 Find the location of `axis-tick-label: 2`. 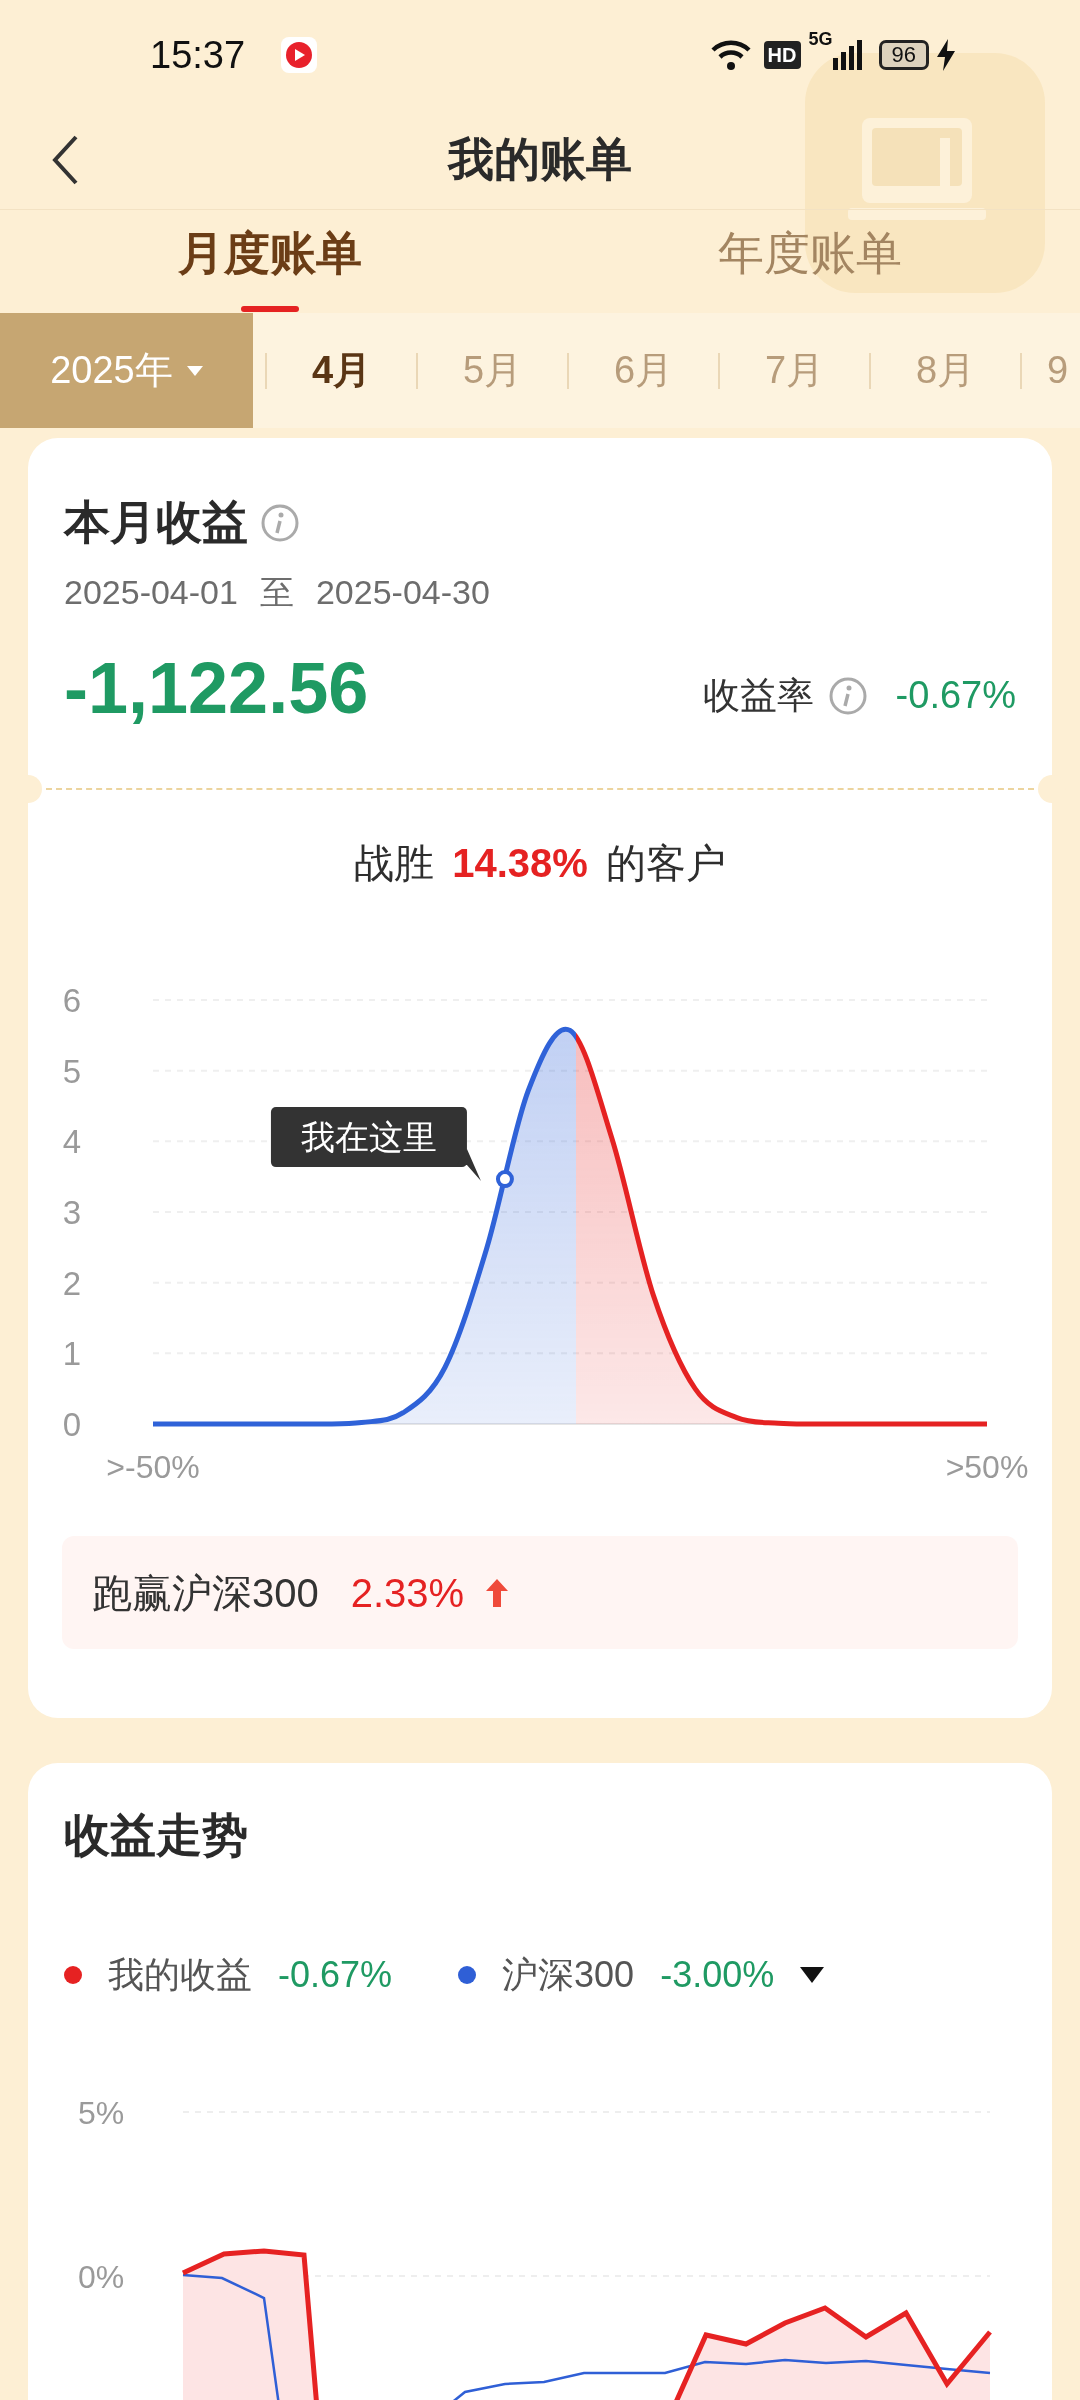

axis-tick-label: 2 is located at coordinates (72, 1283).